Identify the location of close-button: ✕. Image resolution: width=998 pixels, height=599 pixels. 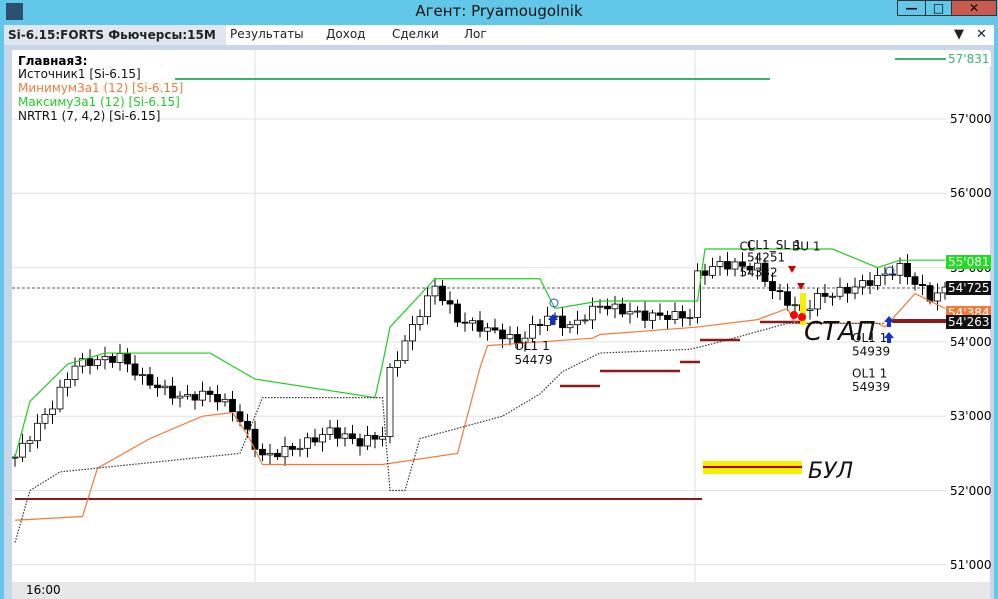
(974, 8).